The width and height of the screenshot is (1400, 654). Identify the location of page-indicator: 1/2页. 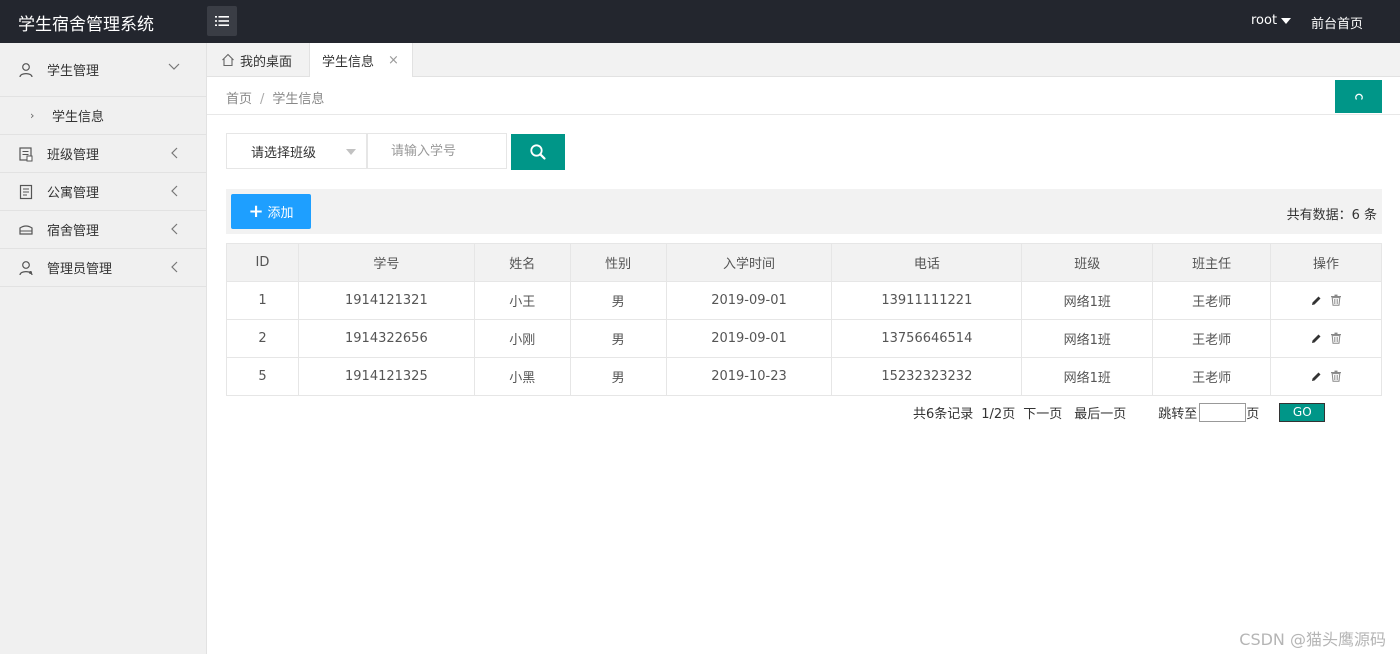
(998, 414).